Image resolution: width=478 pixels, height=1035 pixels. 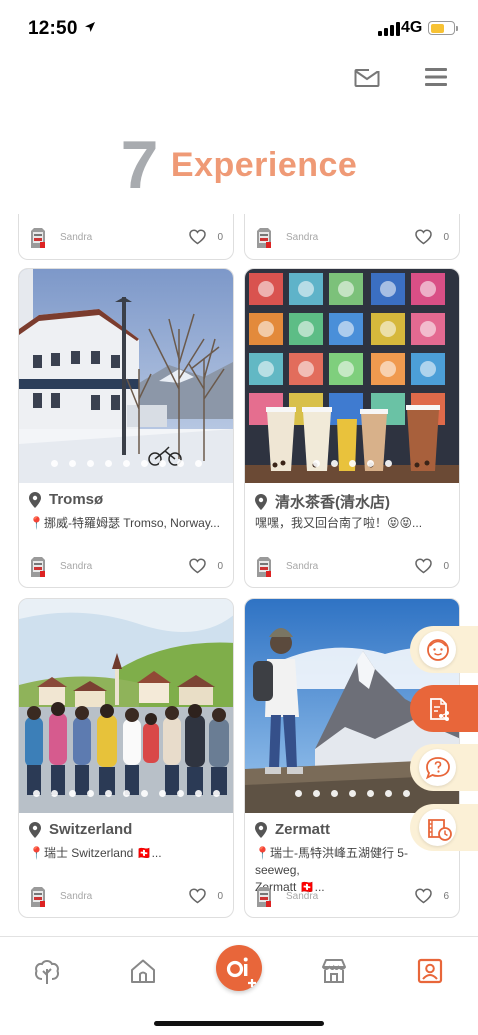 What do you see at coordinates (241, 972) in the screenshot?
I see `oi-logo-icon` at bounding box center [241, 972].